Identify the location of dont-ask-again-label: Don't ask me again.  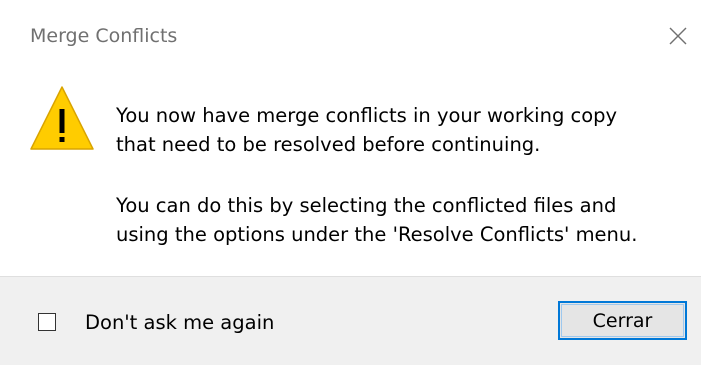
(179, 322).